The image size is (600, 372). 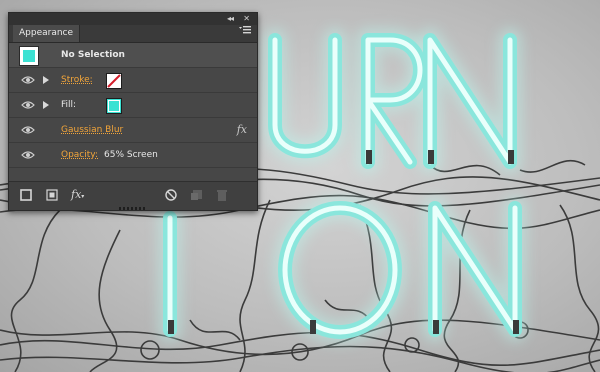 I want to click on panel-titlebar: ◂◂ ✕, so click(x=133, y=19).